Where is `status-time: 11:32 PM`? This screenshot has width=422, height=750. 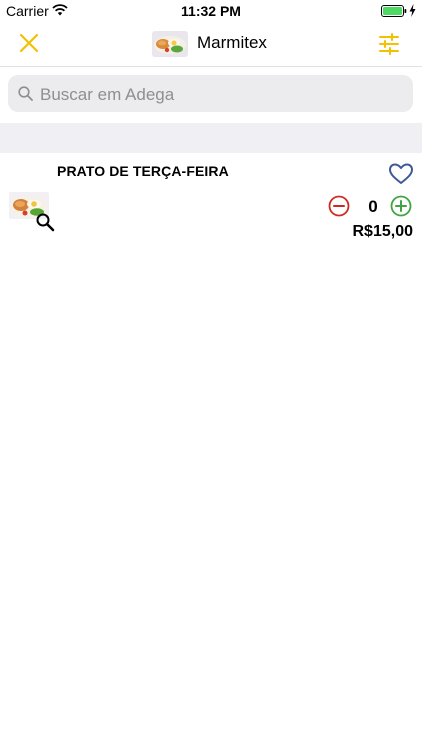 status-time: 11:32 PM is located at coordinates (211, 11).